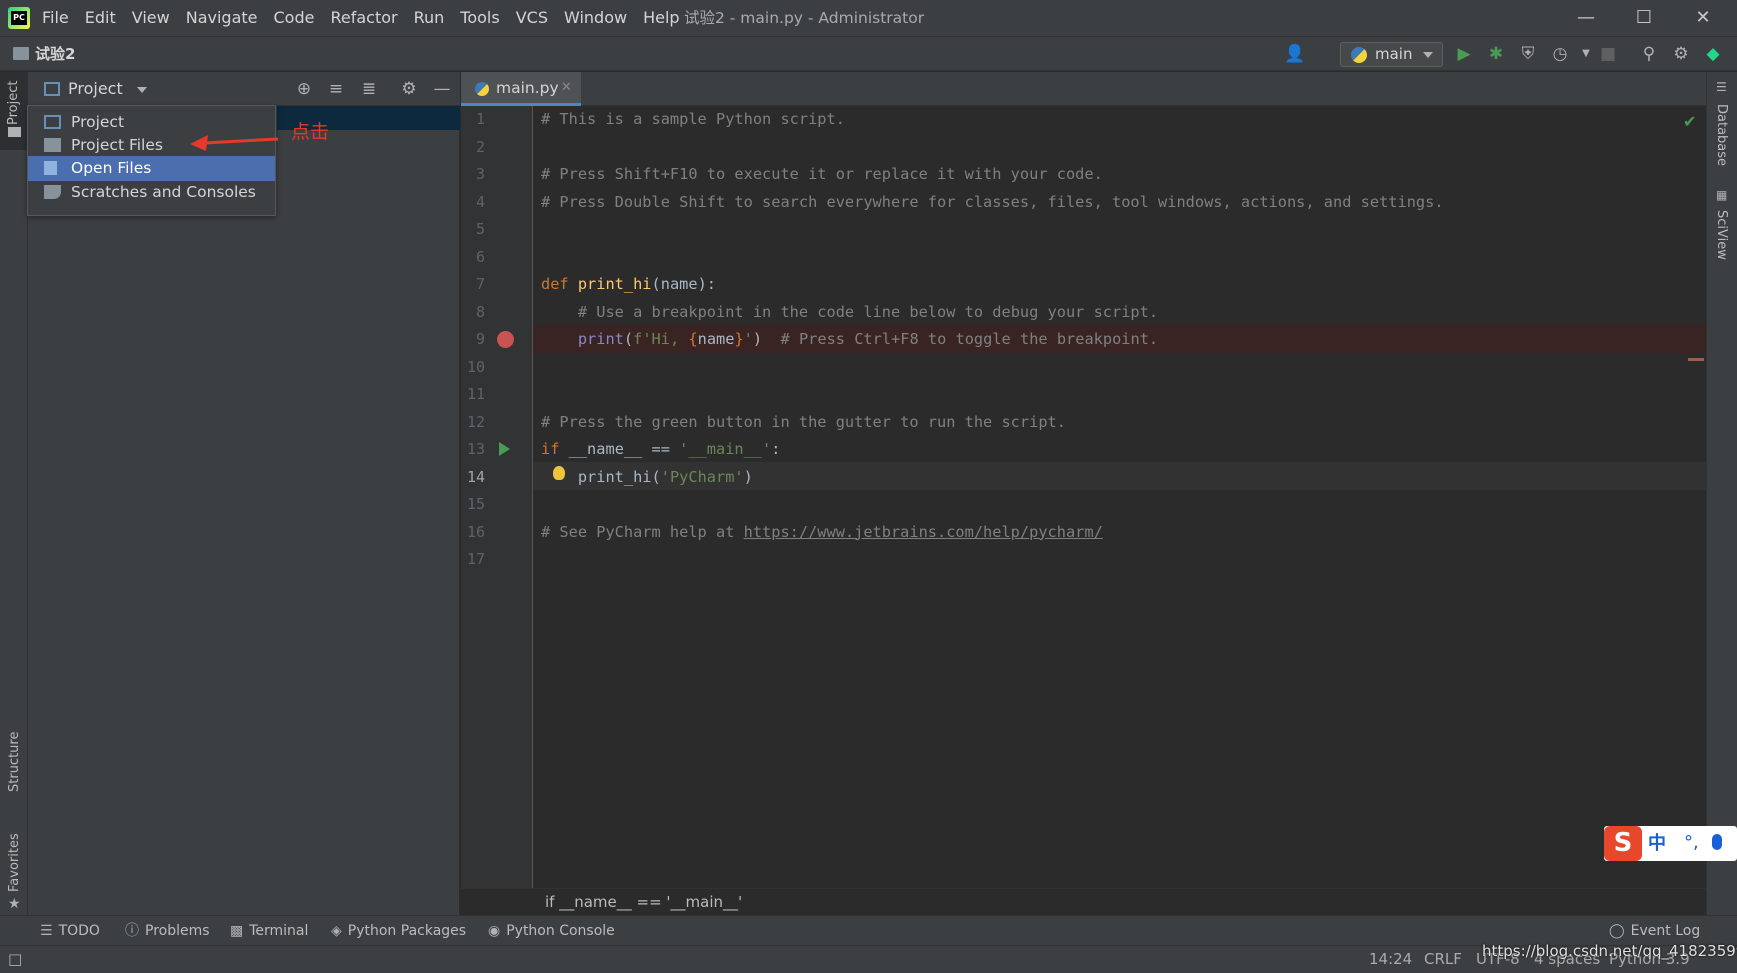 The width and height of the screenshot is (1737, 973). What do you see at coordinates (504, 449) in the screenshot?
I see `run-gutter-icon` at bounding box center [504, 449].